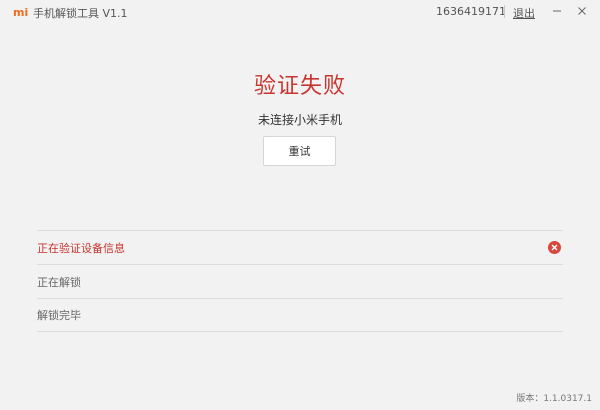 Image resolution: width=600 pixels, height=410 pixels. What do you see at coordinates (80, 13) in the screenshot?
I see `app-title: 手机解锁工具 V1.1` at bounding box center [80, 13].